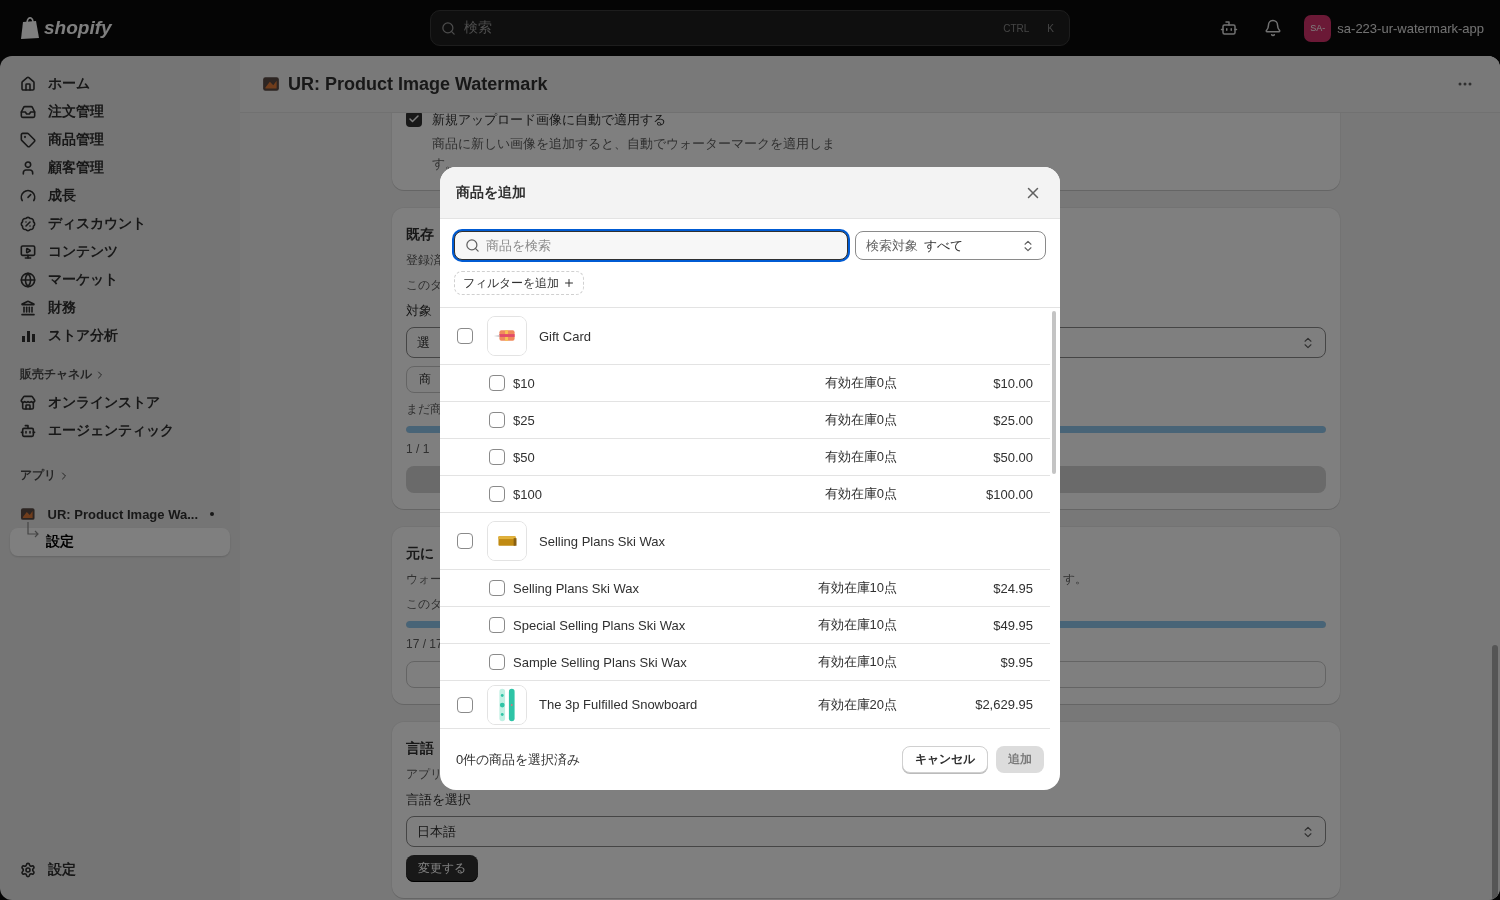  I want to click on more-button, so click(1465, 84).